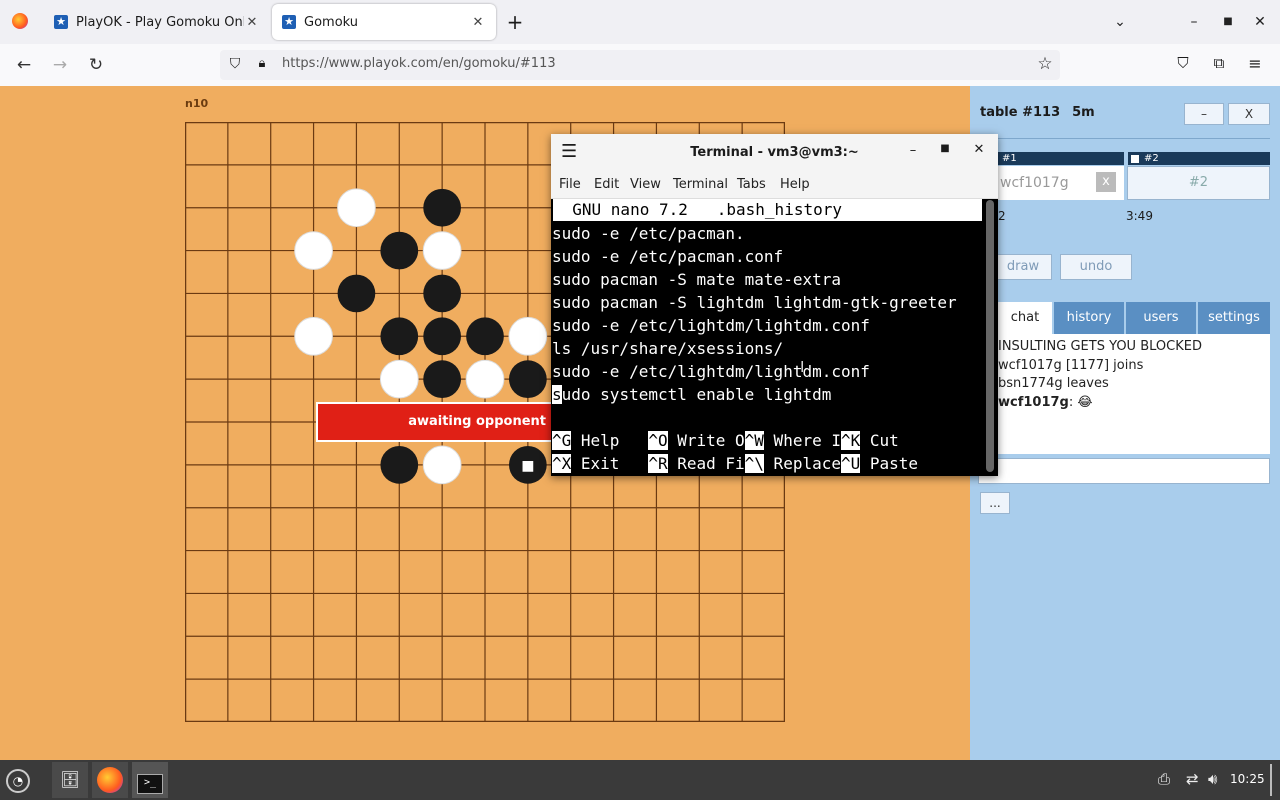 The height and width of the screenshot is (806, 1280). What do you see at coordinates (96, 65) in the screenshot?
I see `reload-icon: ↻` at bounding box center [96, 65].